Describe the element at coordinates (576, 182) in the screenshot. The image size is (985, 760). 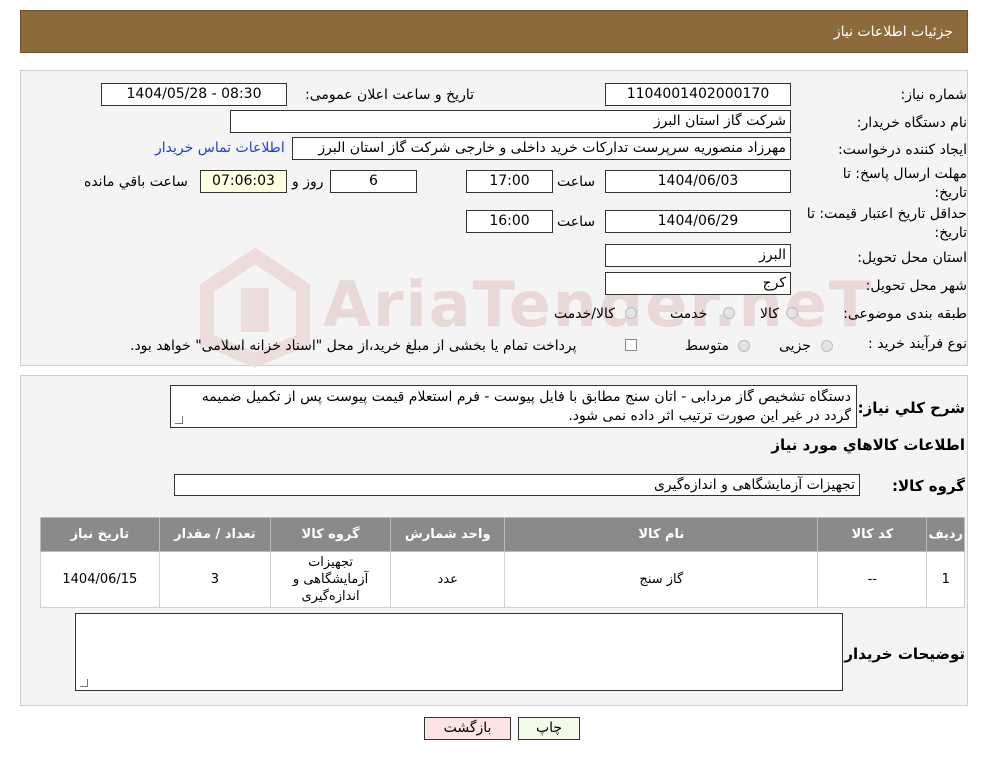
I see `deadline-time-label: ساعت` at that location.